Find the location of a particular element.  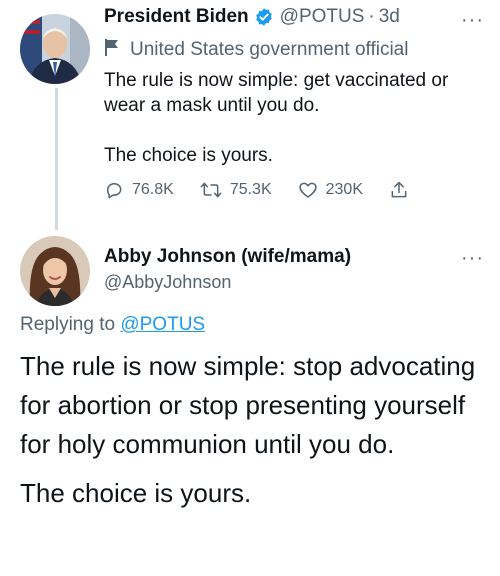

flag-icon is located at coordinates (113, 50).